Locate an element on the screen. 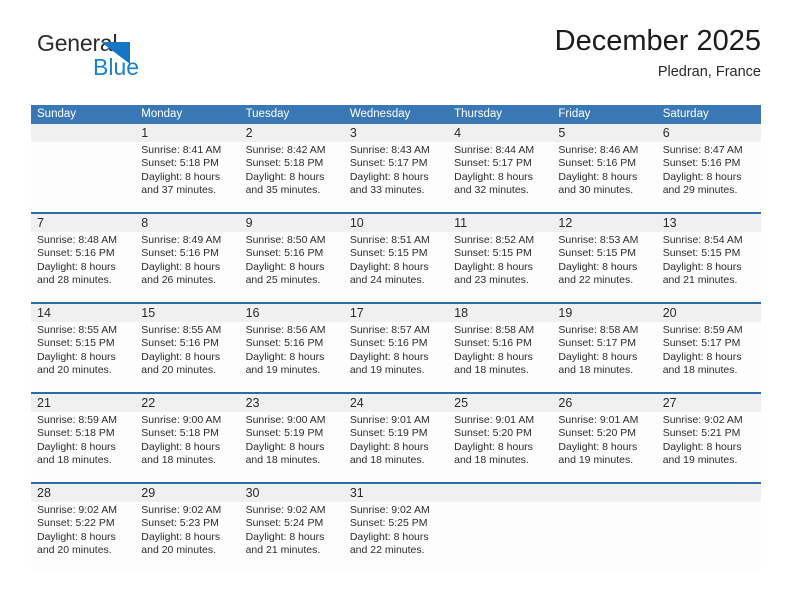 The height and width of the screenshot is (612, 792). day-number-18: 18 is located at coordinates (500, 313).